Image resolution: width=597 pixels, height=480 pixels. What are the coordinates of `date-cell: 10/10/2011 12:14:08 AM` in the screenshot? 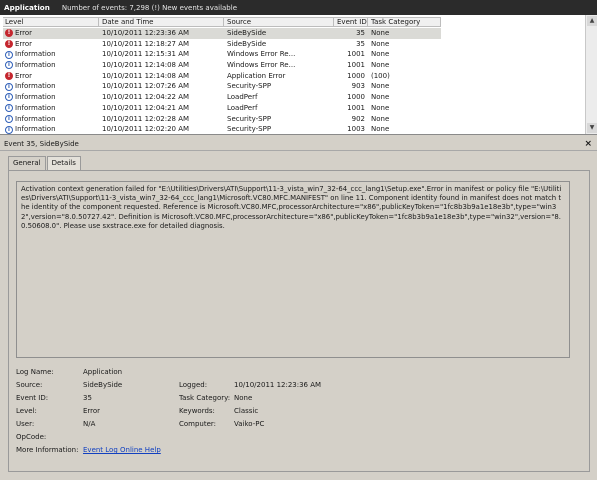 It's located at (146, 75).